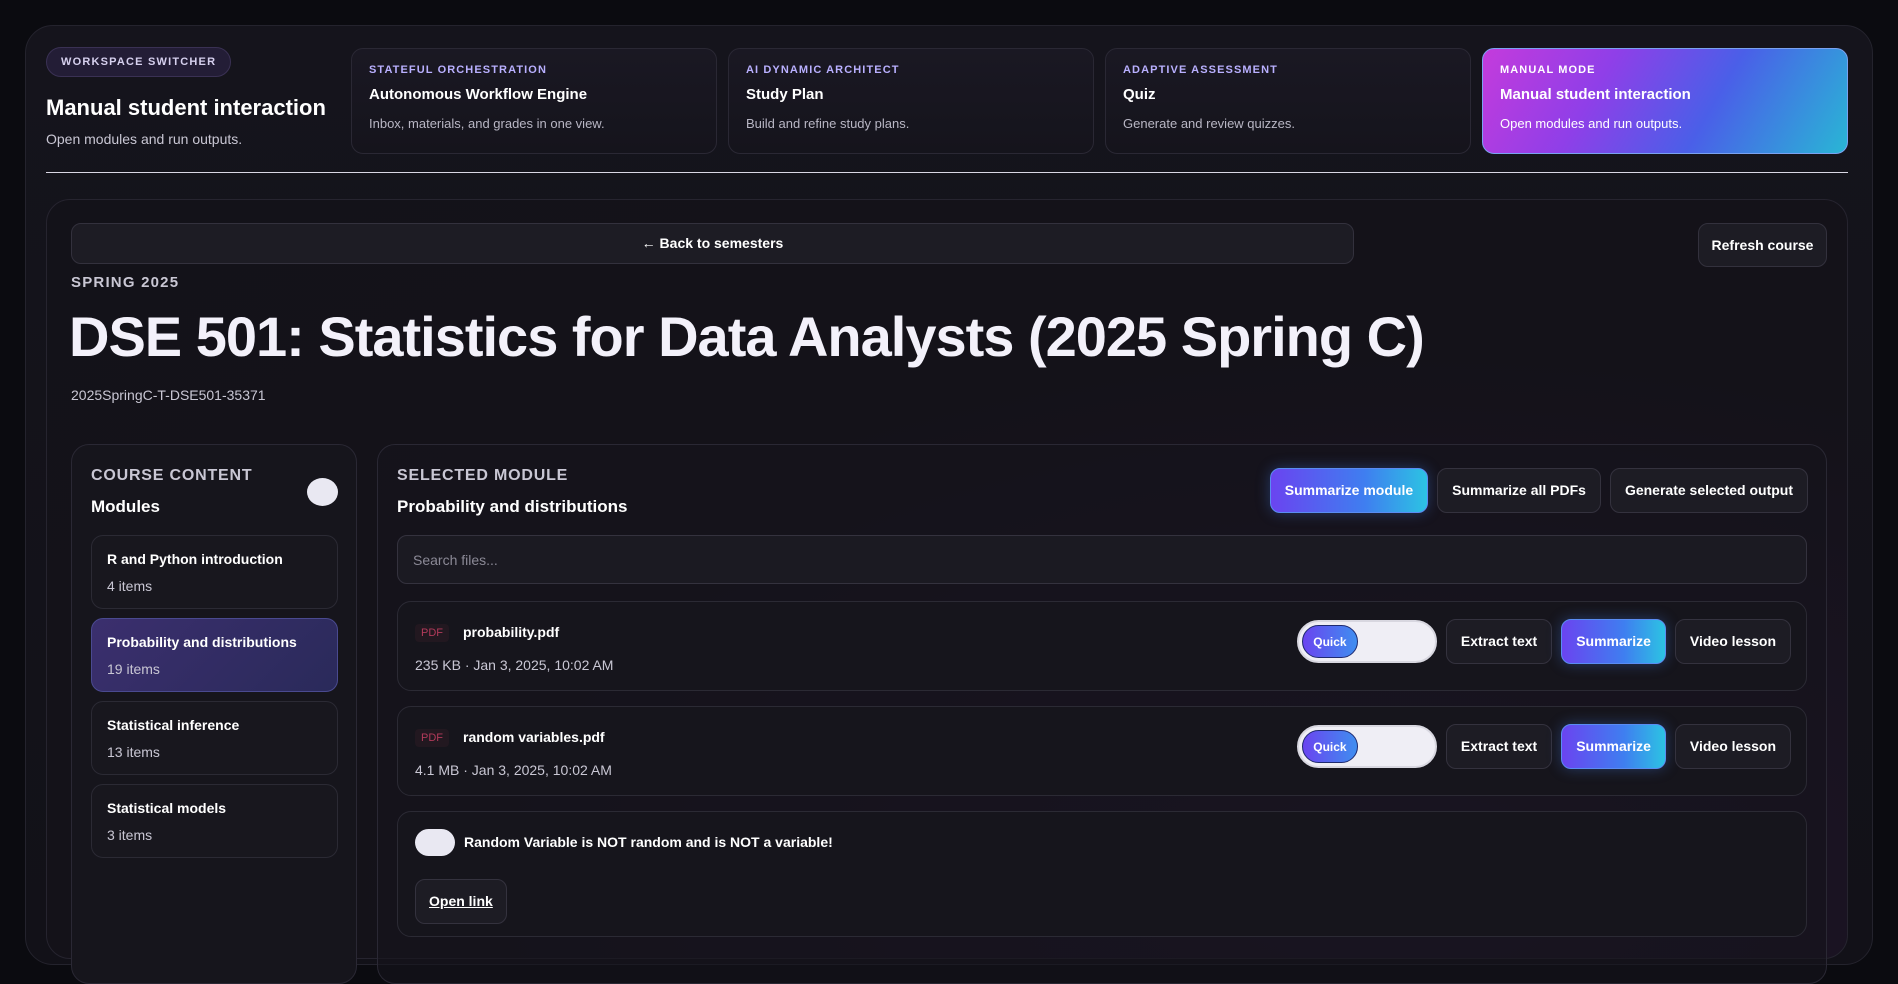 The height and width of the screenshot is (984, 1898). Describe the element at coordinates (139, 62) in the screenshot. I see `workspace-switcher-pill: WORKSPACE SWITCHER` at that location.